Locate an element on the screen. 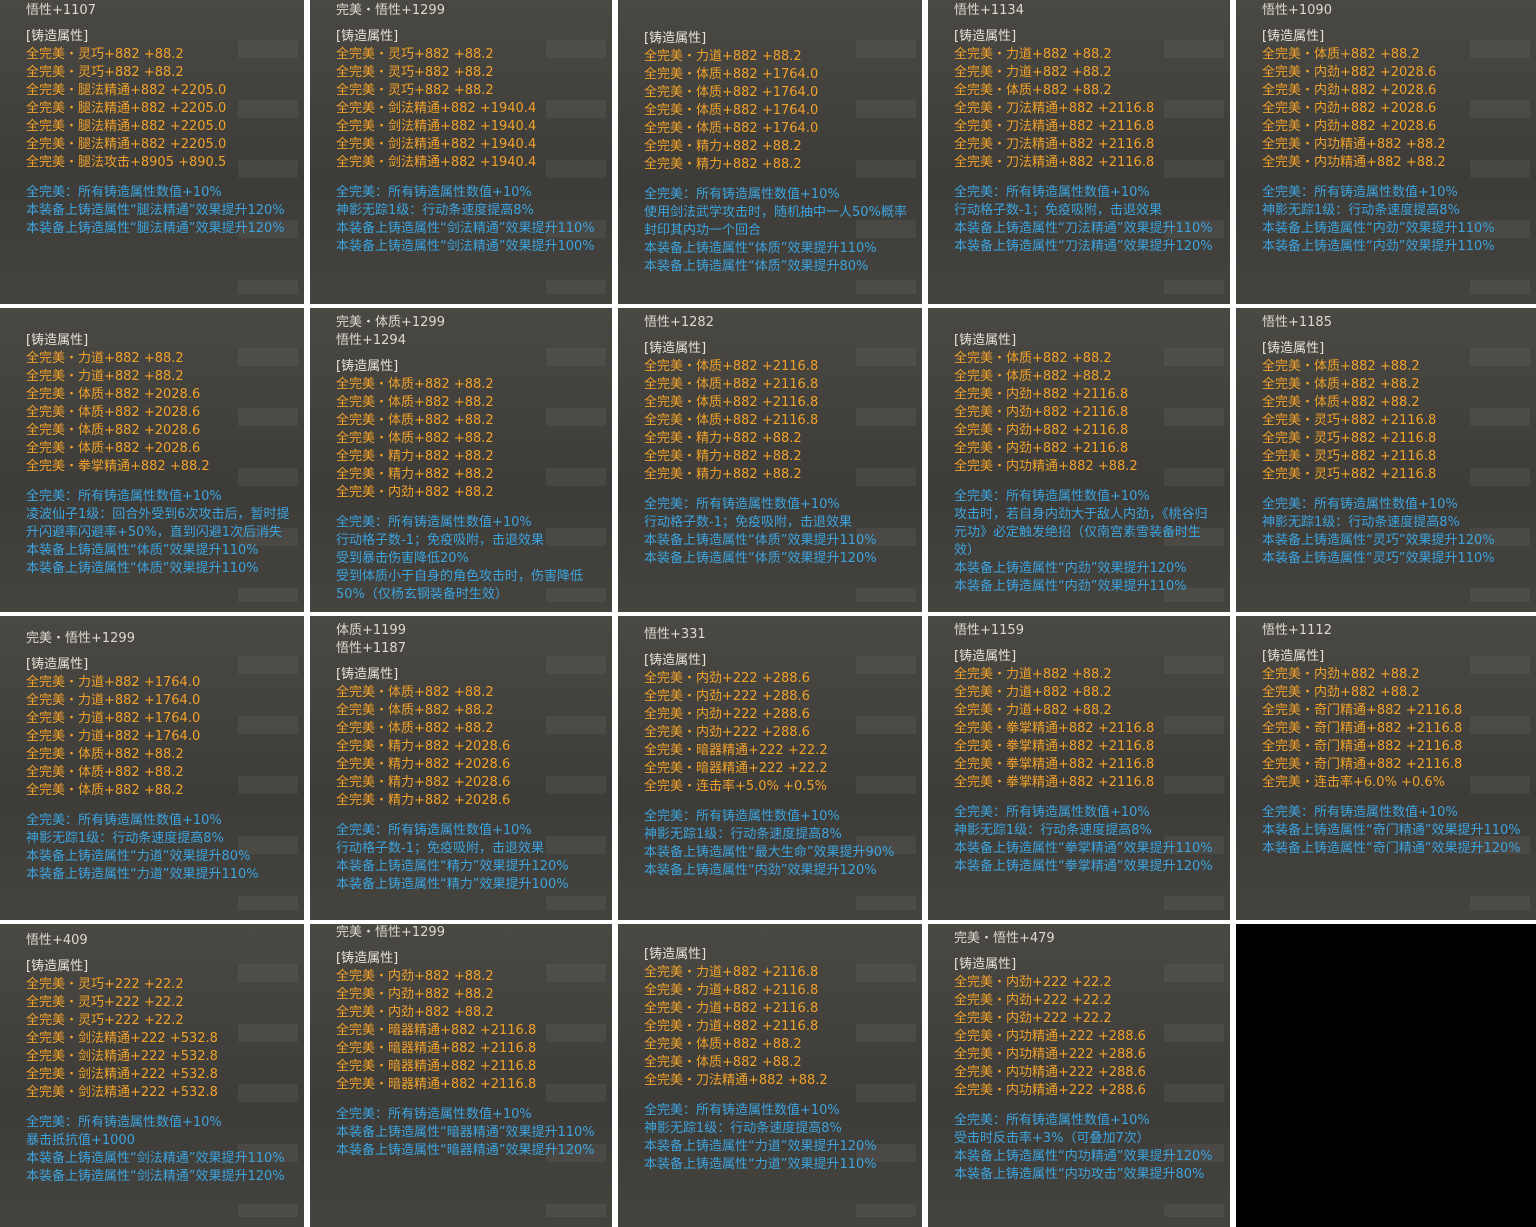 The width and height of the screenshot is (1536, 1227). forge-attribute-line: 全完美・暗器精通+222 +22.2 is located at coordinates (736, 750).